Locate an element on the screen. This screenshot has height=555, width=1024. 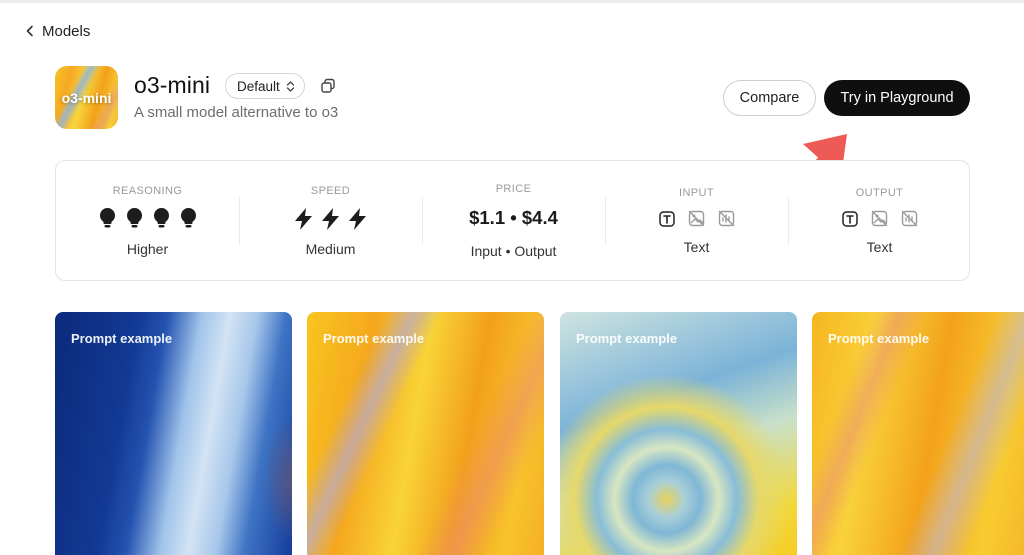
stat-value-reasoning: Higher is located at coordinates (147, 249).